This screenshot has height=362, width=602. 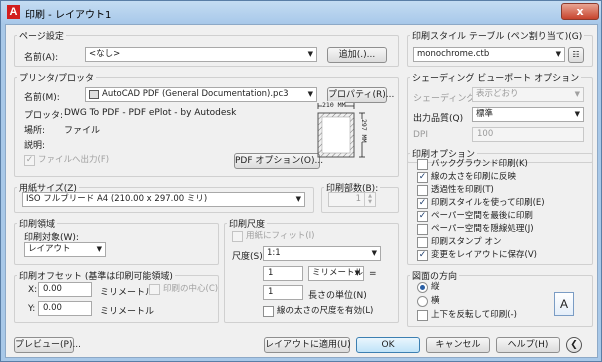 I want to click on quality-label: 出力品質(Q), so click(x=438, y=119).